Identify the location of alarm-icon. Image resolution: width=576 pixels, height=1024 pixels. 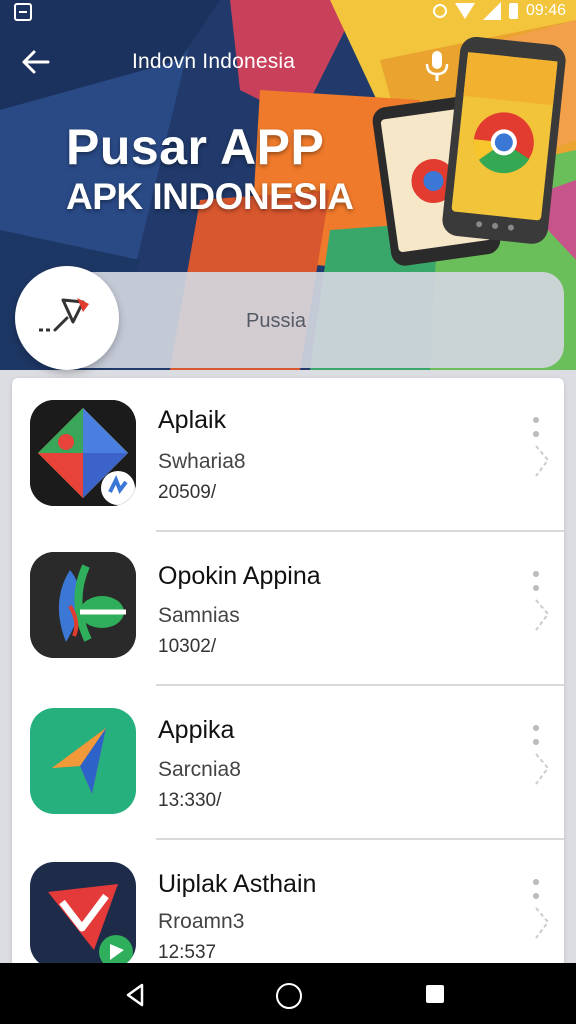
(439, 11).